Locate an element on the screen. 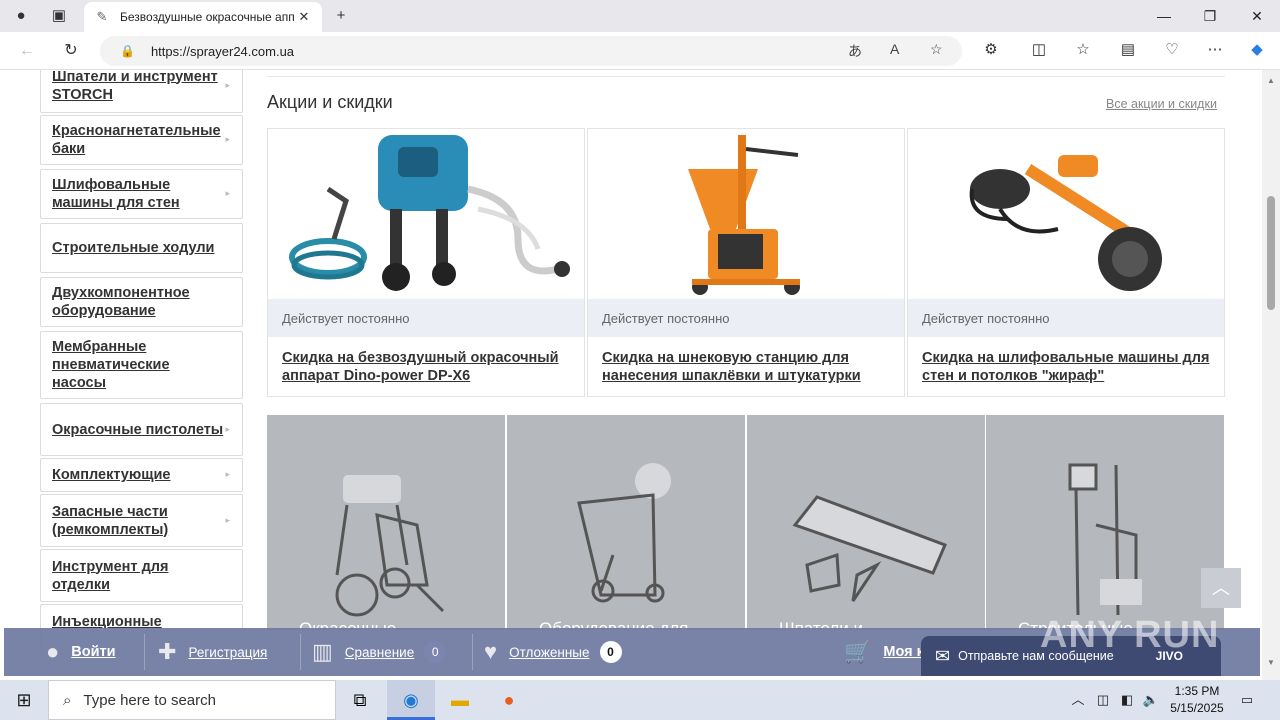 Image resolution: width=1280 pixels, height=720 pixels. category-tile: Строительные is located at coordinates (1105, 522).